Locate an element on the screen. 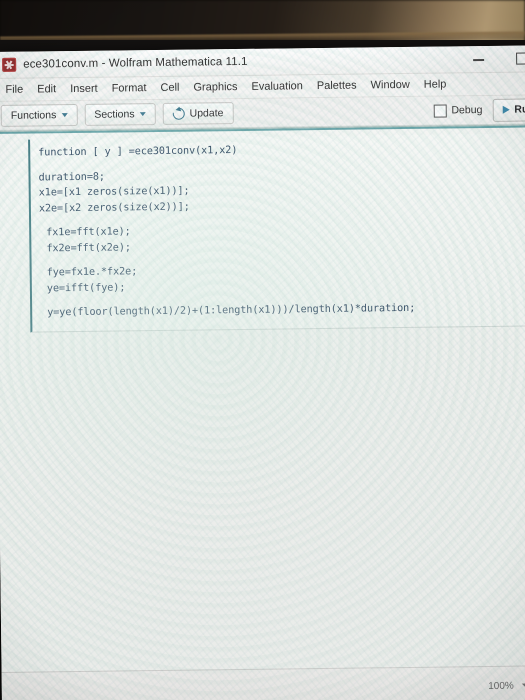  status-bar: 100% is located at coordinates (263, 682).